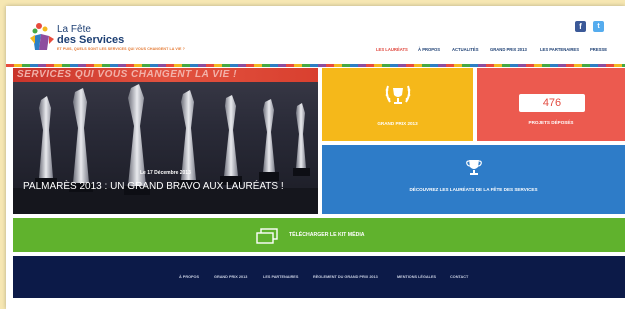 The height and width of the screenshot is (309, 625). Describe the element at coordinates (465, 49) in the screenshot. I see `nav-actualites: ACTUALITÉS` at that location.